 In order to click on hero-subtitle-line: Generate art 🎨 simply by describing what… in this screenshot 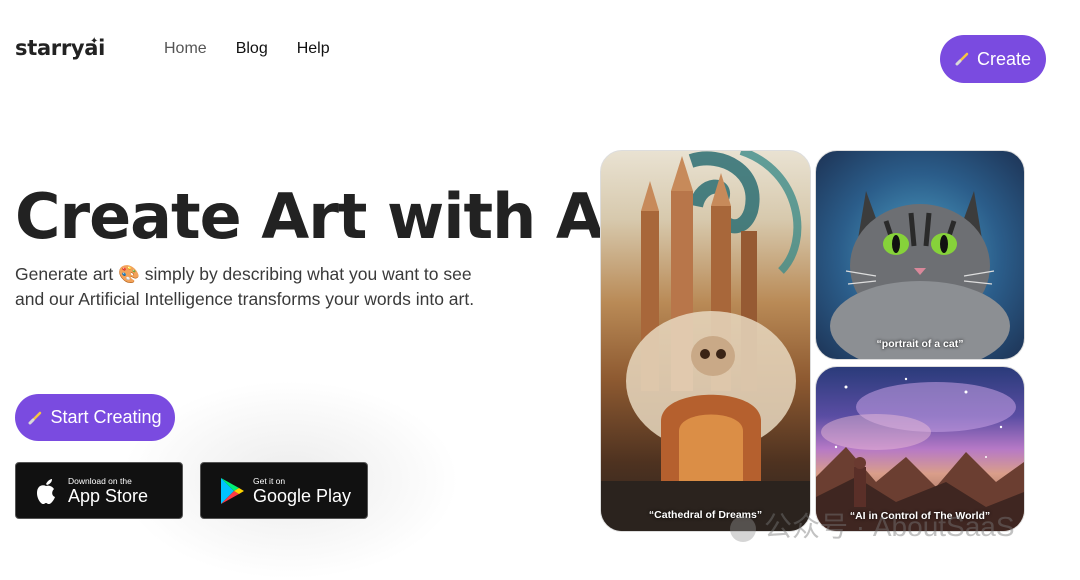, I will do `click(243, 274)`.